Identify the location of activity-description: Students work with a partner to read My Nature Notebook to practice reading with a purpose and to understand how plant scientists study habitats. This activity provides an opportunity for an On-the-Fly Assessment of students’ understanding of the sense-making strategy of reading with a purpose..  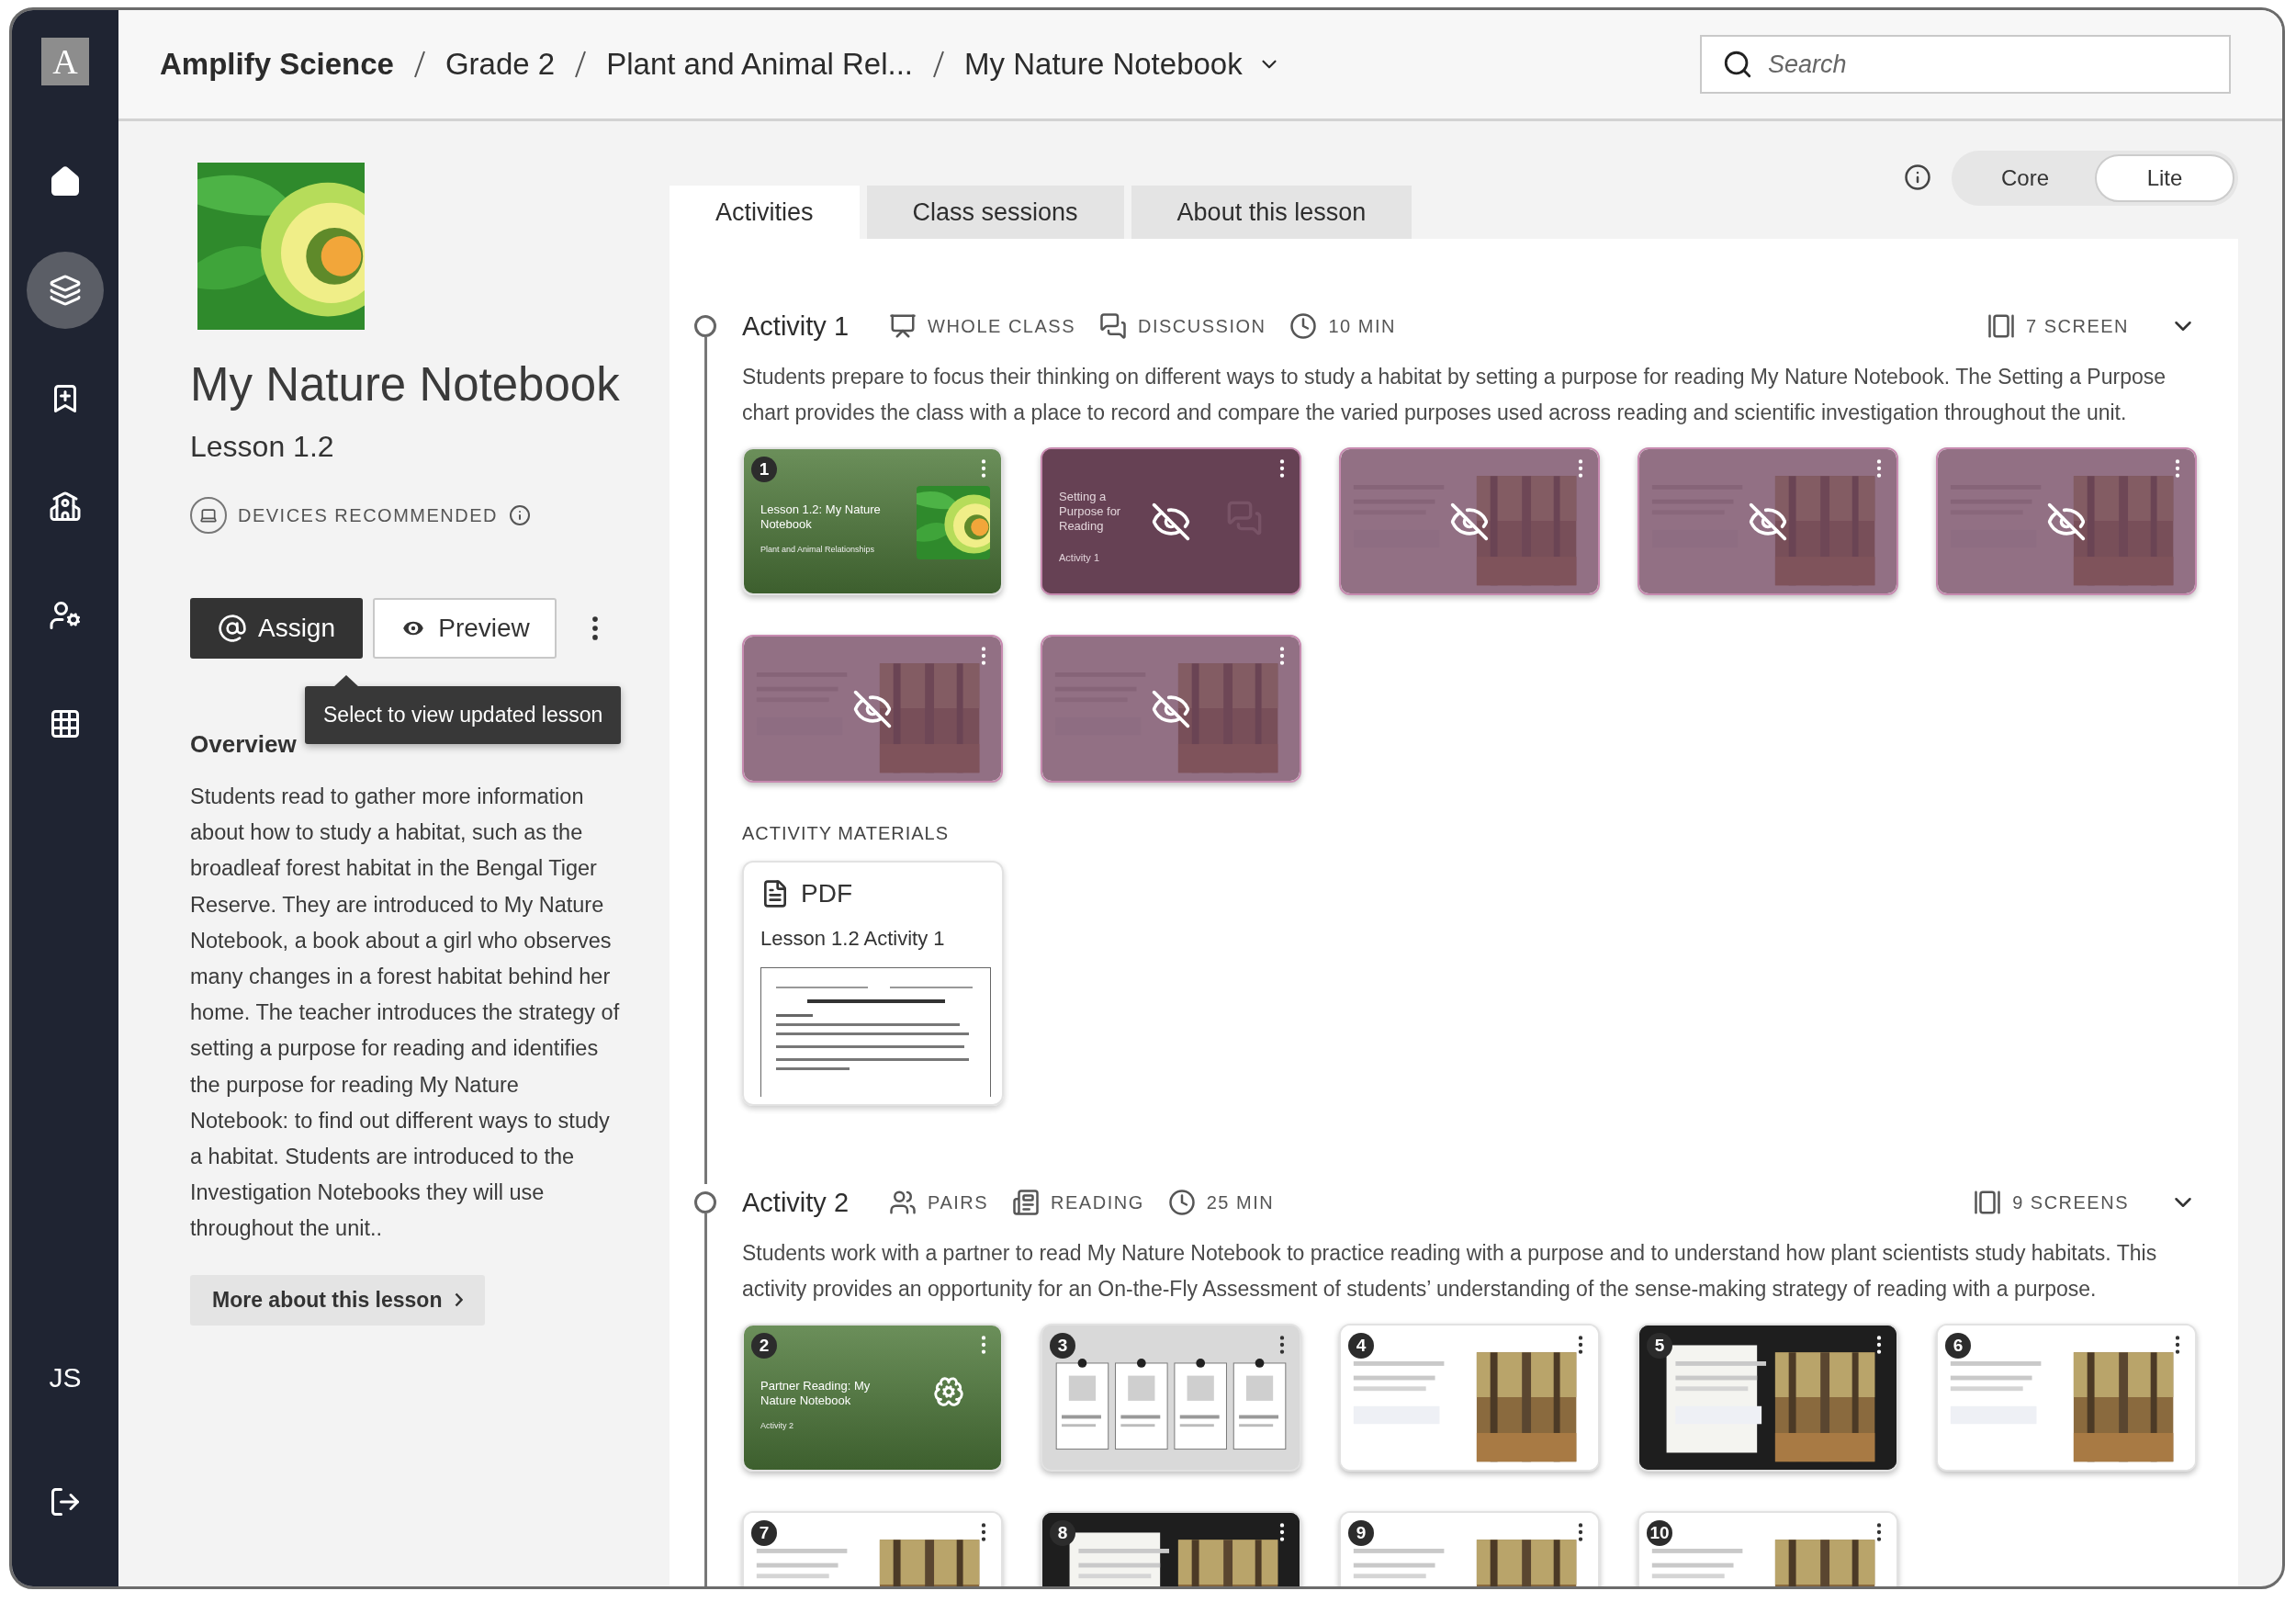
(1450, 1271).